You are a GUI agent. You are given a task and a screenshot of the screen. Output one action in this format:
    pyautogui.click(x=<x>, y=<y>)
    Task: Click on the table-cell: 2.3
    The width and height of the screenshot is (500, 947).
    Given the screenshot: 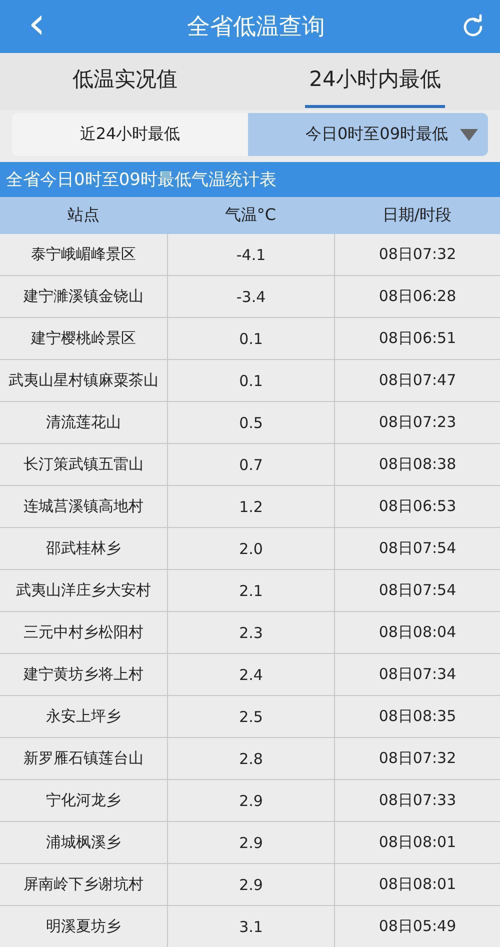 What is the action you would take?
    pyautogui.click(x=250, y=633)
    